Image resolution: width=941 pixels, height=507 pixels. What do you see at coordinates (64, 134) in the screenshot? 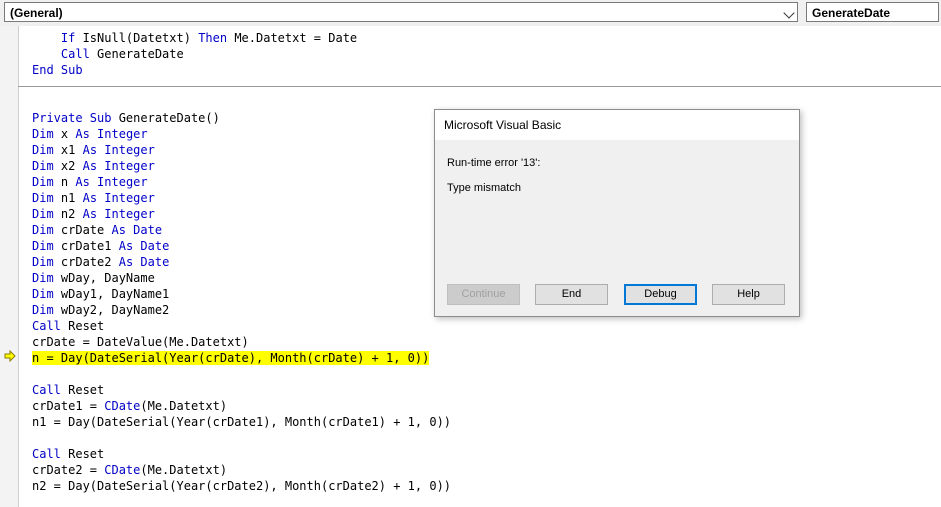
I see `code-token: x` at bounding box center [64, 134].